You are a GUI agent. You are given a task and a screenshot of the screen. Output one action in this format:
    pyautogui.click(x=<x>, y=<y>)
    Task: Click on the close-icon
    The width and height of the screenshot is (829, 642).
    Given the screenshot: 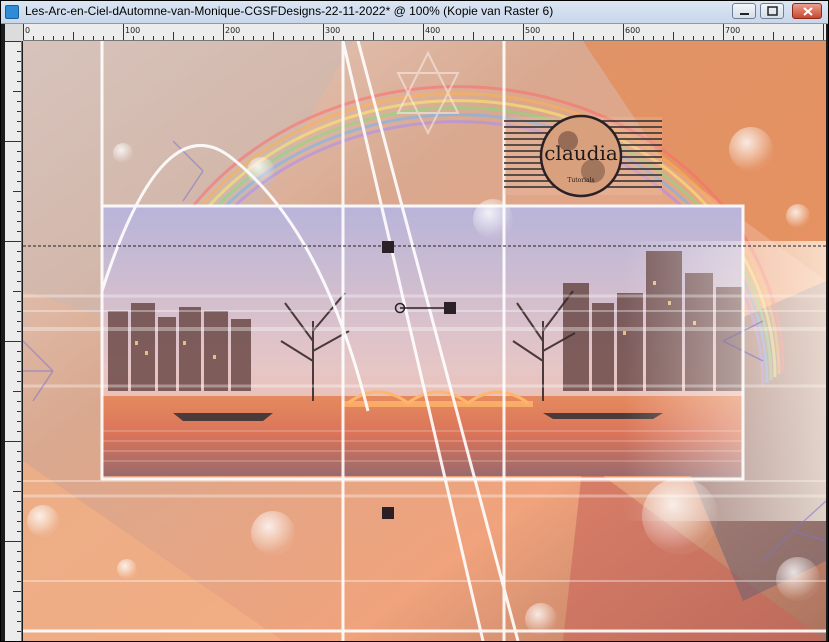 What is the action you would take?
    pyautogui.click(x=808, y=11)
    